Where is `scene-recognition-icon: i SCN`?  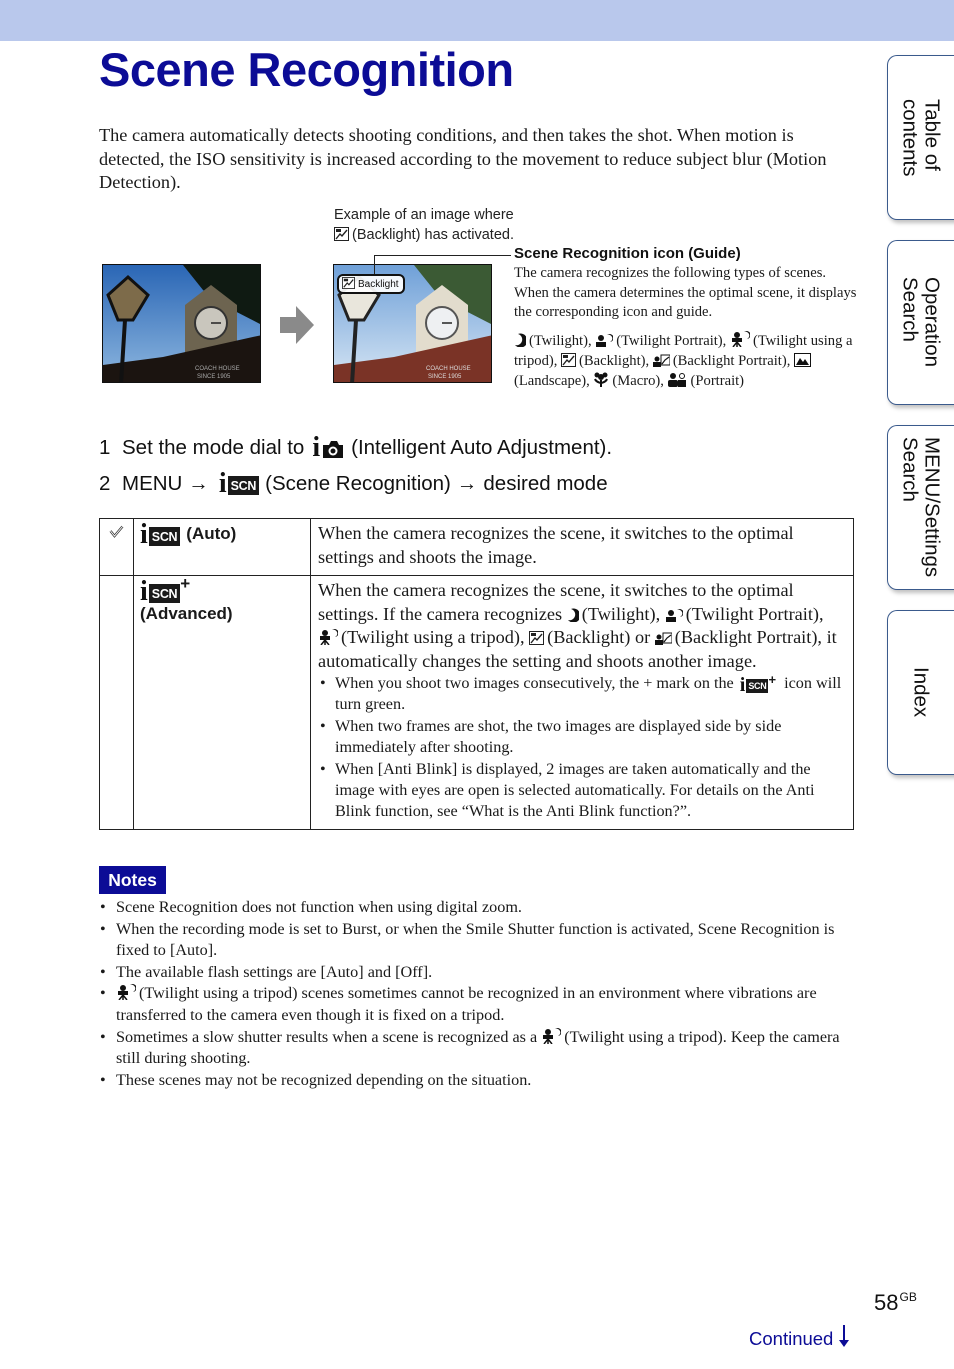 scene-recognition-icon: i SCN is located at coordinates (239, 484).